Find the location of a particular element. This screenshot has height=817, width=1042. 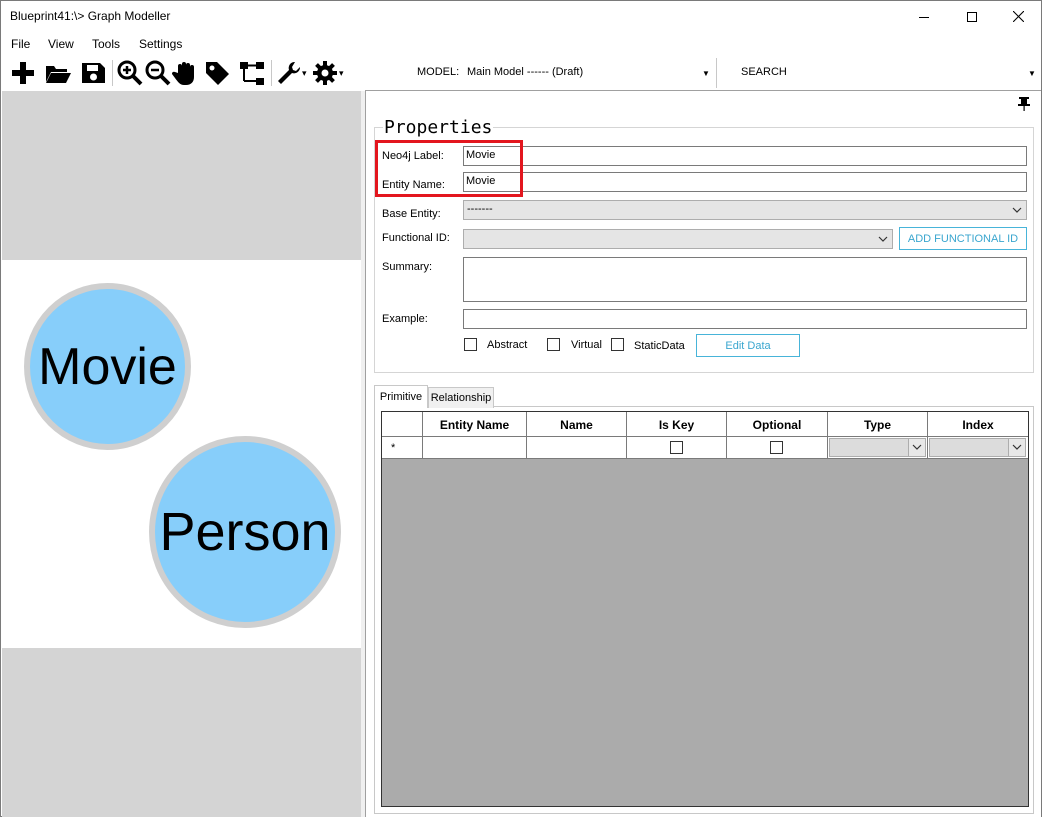

save-button is located at coordinates (93, 73).